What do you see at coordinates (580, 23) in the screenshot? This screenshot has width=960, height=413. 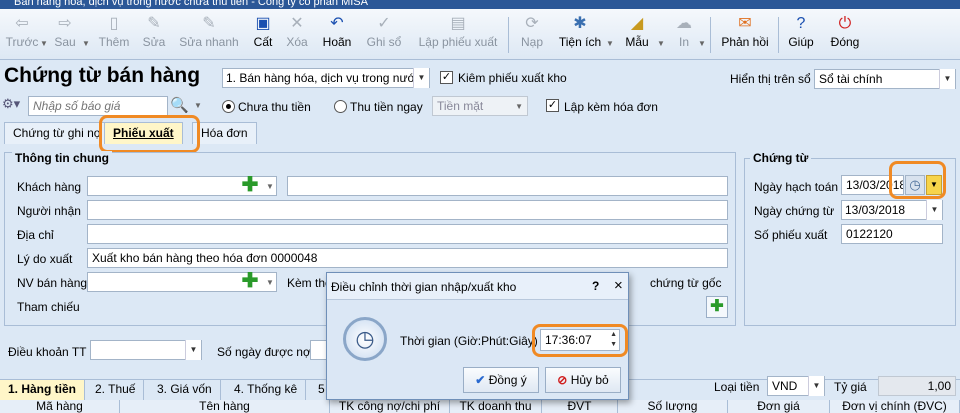 I see `utility-icon: ✱` at bounding box center [580, 23].